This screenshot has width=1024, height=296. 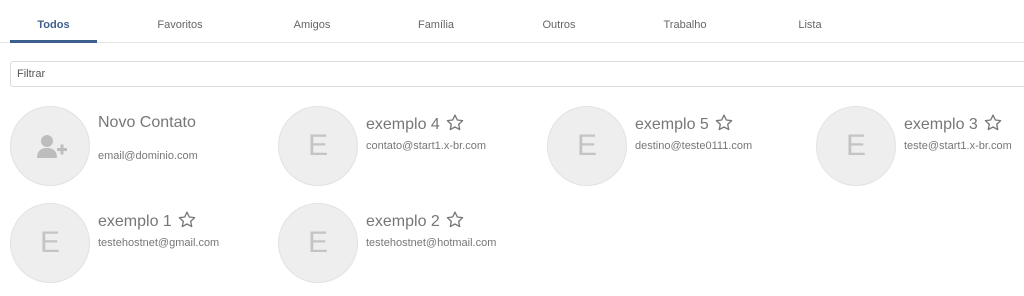 I want to click on tab-lista: Lista, so click(x=810, y=21).